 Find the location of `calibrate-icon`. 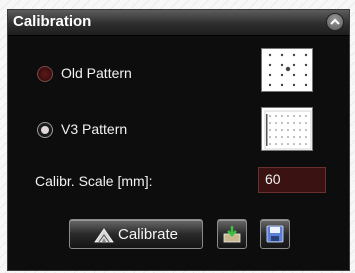

calibrate-icon is located at coordinates (104, 235).